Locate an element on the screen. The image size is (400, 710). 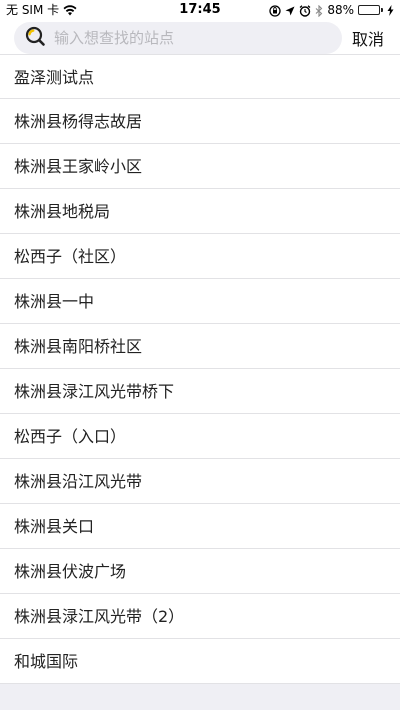
list-item: 株洲县渌江风光带桥下 is located at coordinates (200, 391).